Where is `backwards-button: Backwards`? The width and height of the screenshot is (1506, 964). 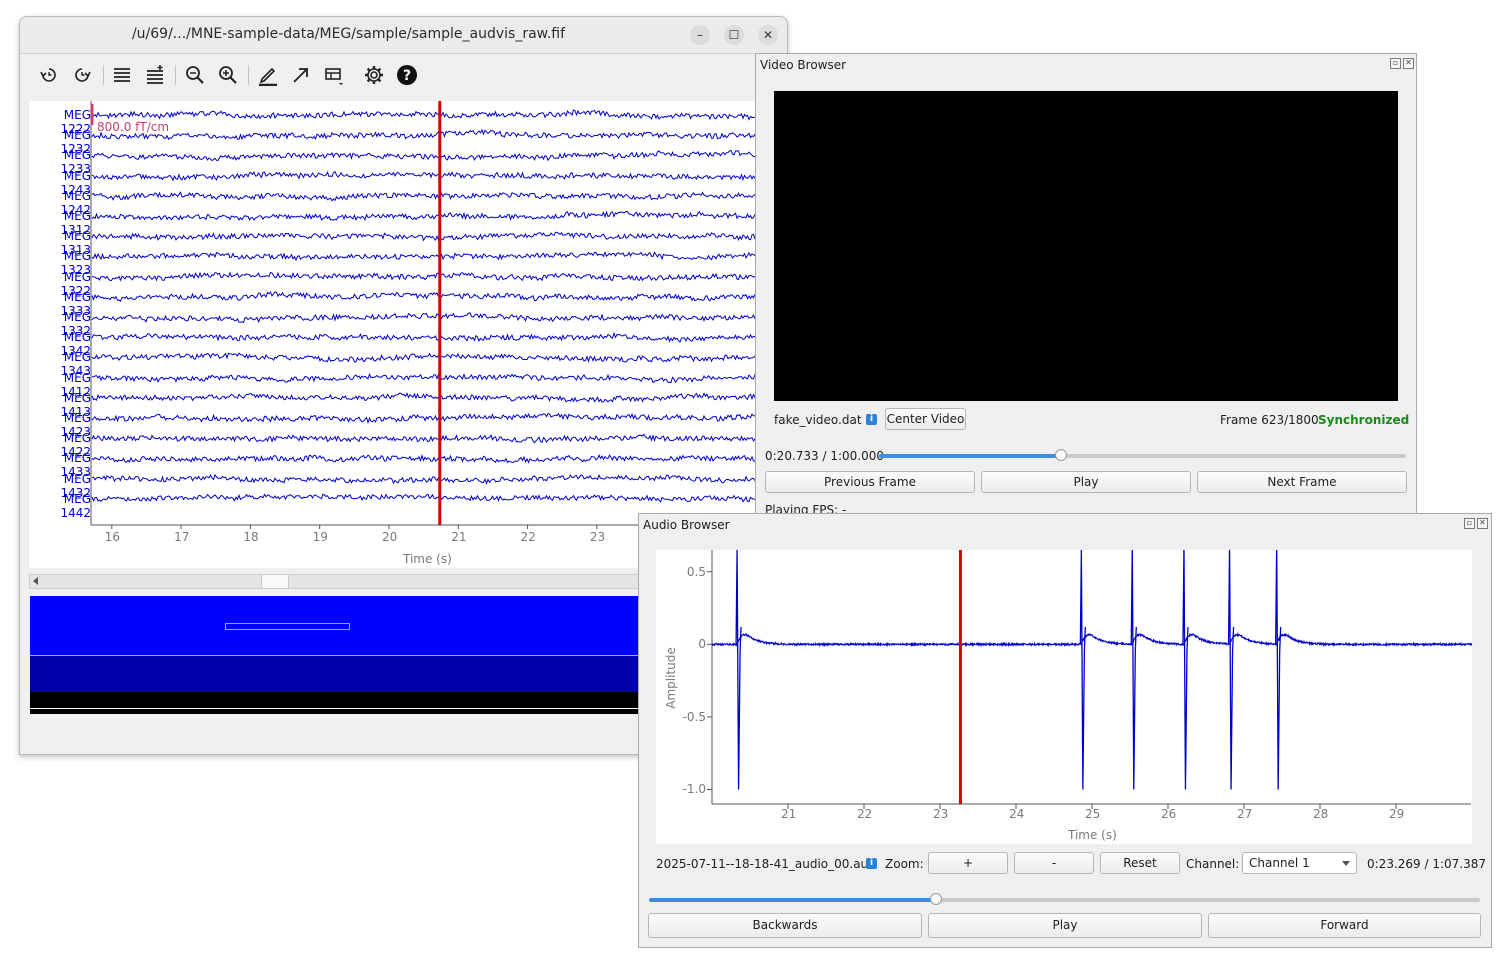
backwards-button: Backwards is located at coordinates (785, 925).